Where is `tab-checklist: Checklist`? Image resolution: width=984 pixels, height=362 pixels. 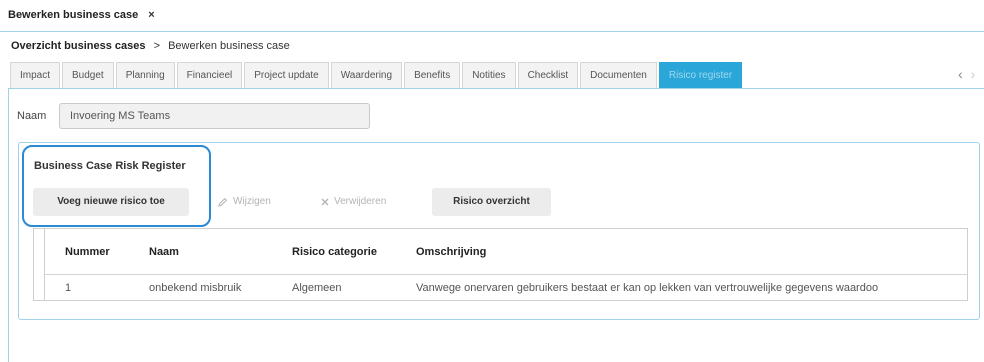
tab-checklist: Checklist is located at coordinates (548, 75).